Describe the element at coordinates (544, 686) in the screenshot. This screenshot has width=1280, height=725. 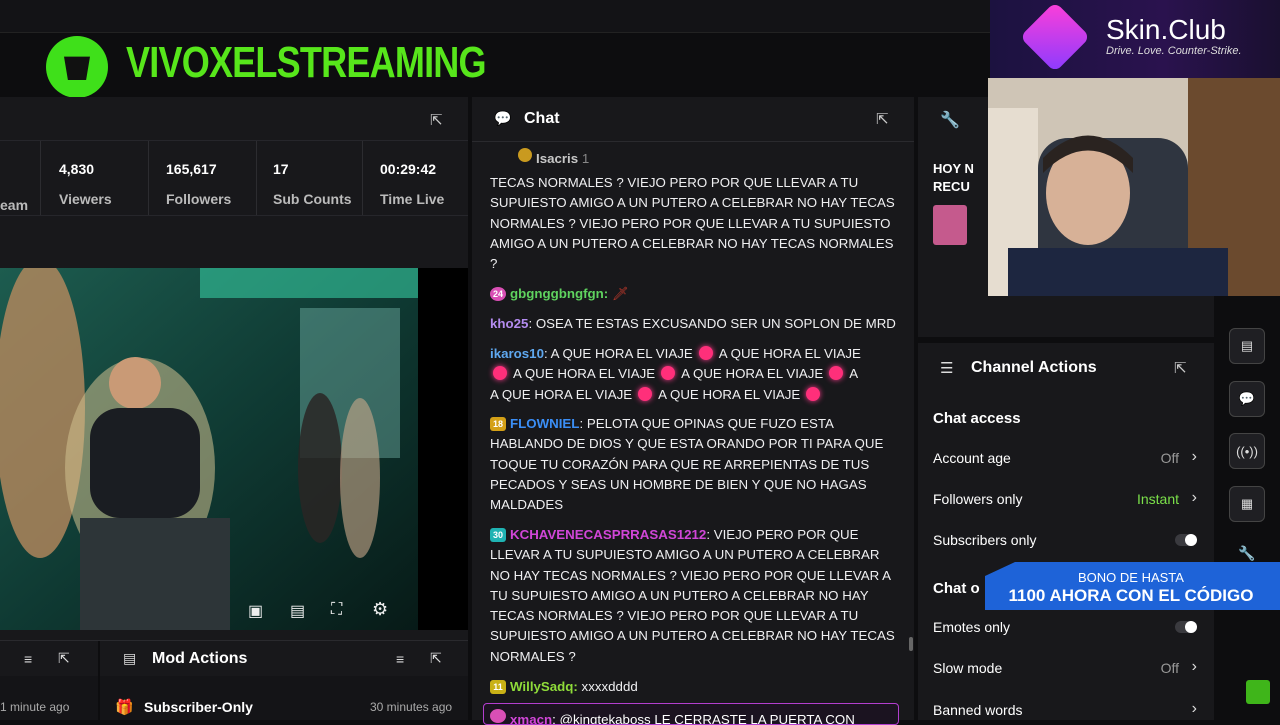
I see `chat-username: WillySadq:` at that location.